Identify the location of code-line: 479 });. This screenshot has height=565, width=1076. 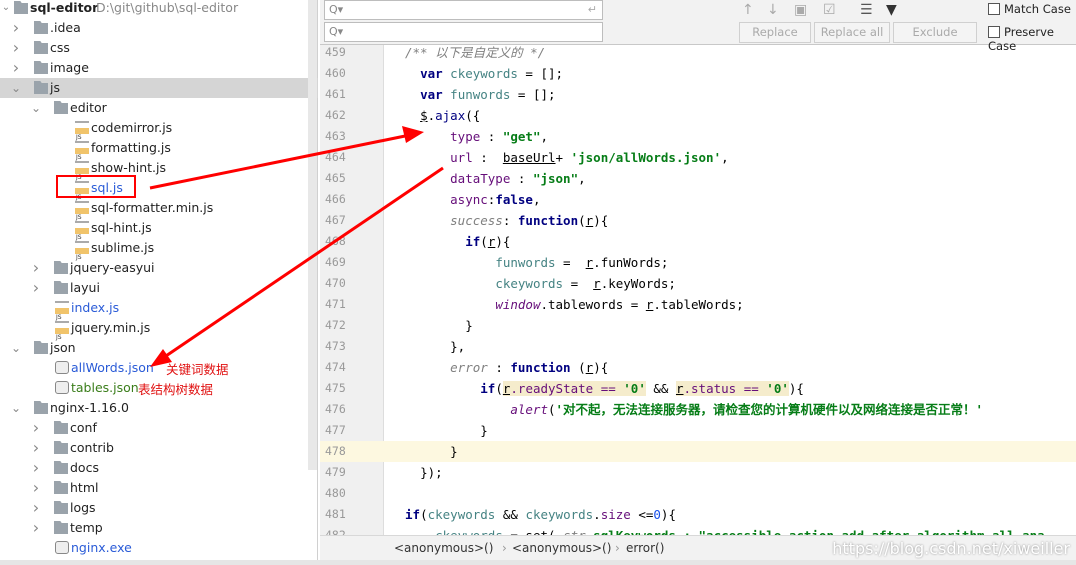
(698, 472).